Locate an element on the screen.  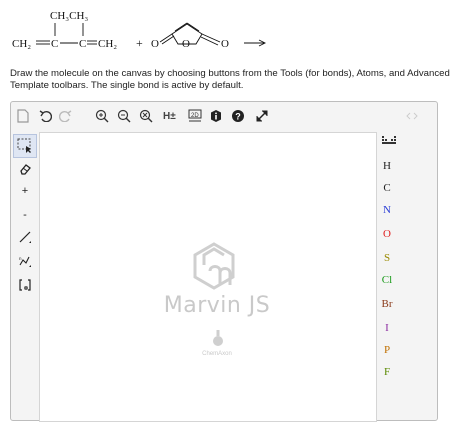
chemaxon-flask-icon is located at coordinates (218, 338).